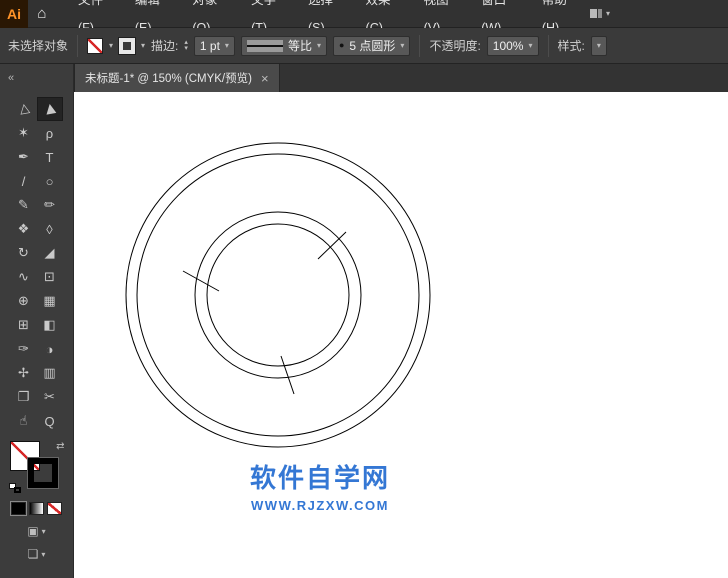  I want to click on screen-mode-button: ❏ ▾, so click(37, 554).